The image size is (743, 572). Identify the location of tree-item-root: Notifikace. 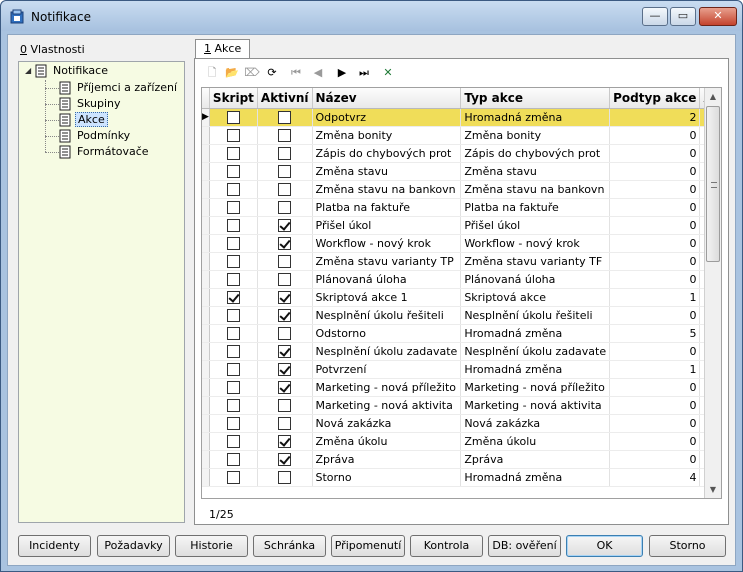
(72, 71).